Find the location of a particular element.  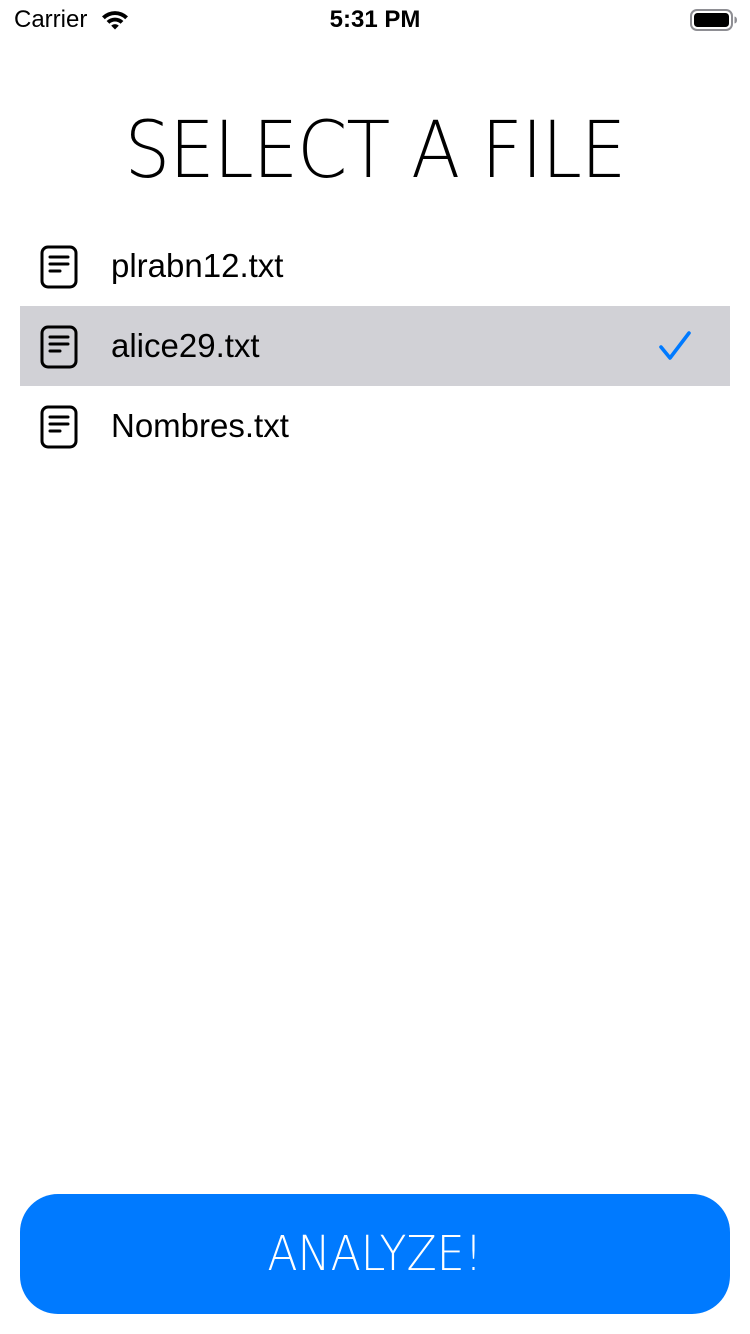

file-row-plrabn12: plrabn12.txt is located at coordinates (375, 266).